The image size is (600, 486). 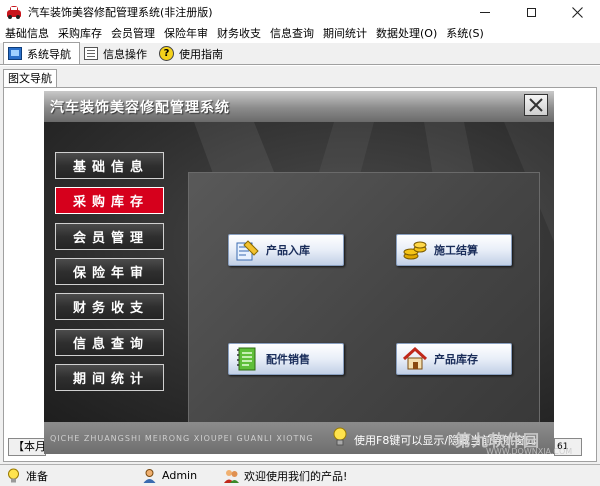 I want to click on side-button-basic-info: 基础信息, so click(x=109, y=165).